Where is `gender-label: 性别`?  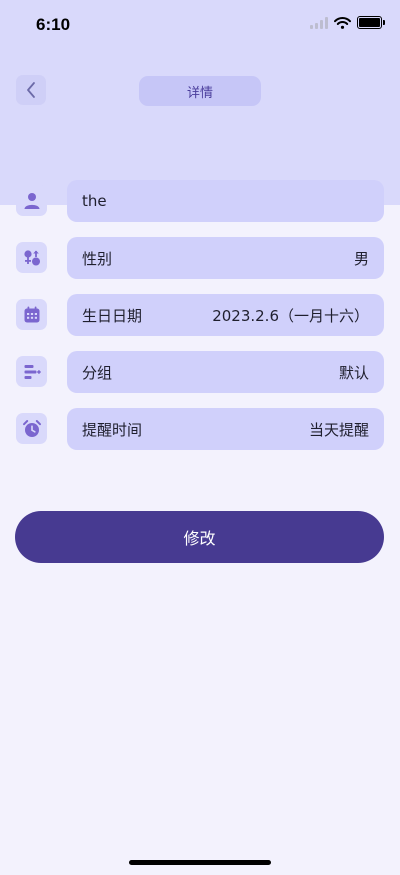
gender-label: 性别 is located at coordinates (97, 258).